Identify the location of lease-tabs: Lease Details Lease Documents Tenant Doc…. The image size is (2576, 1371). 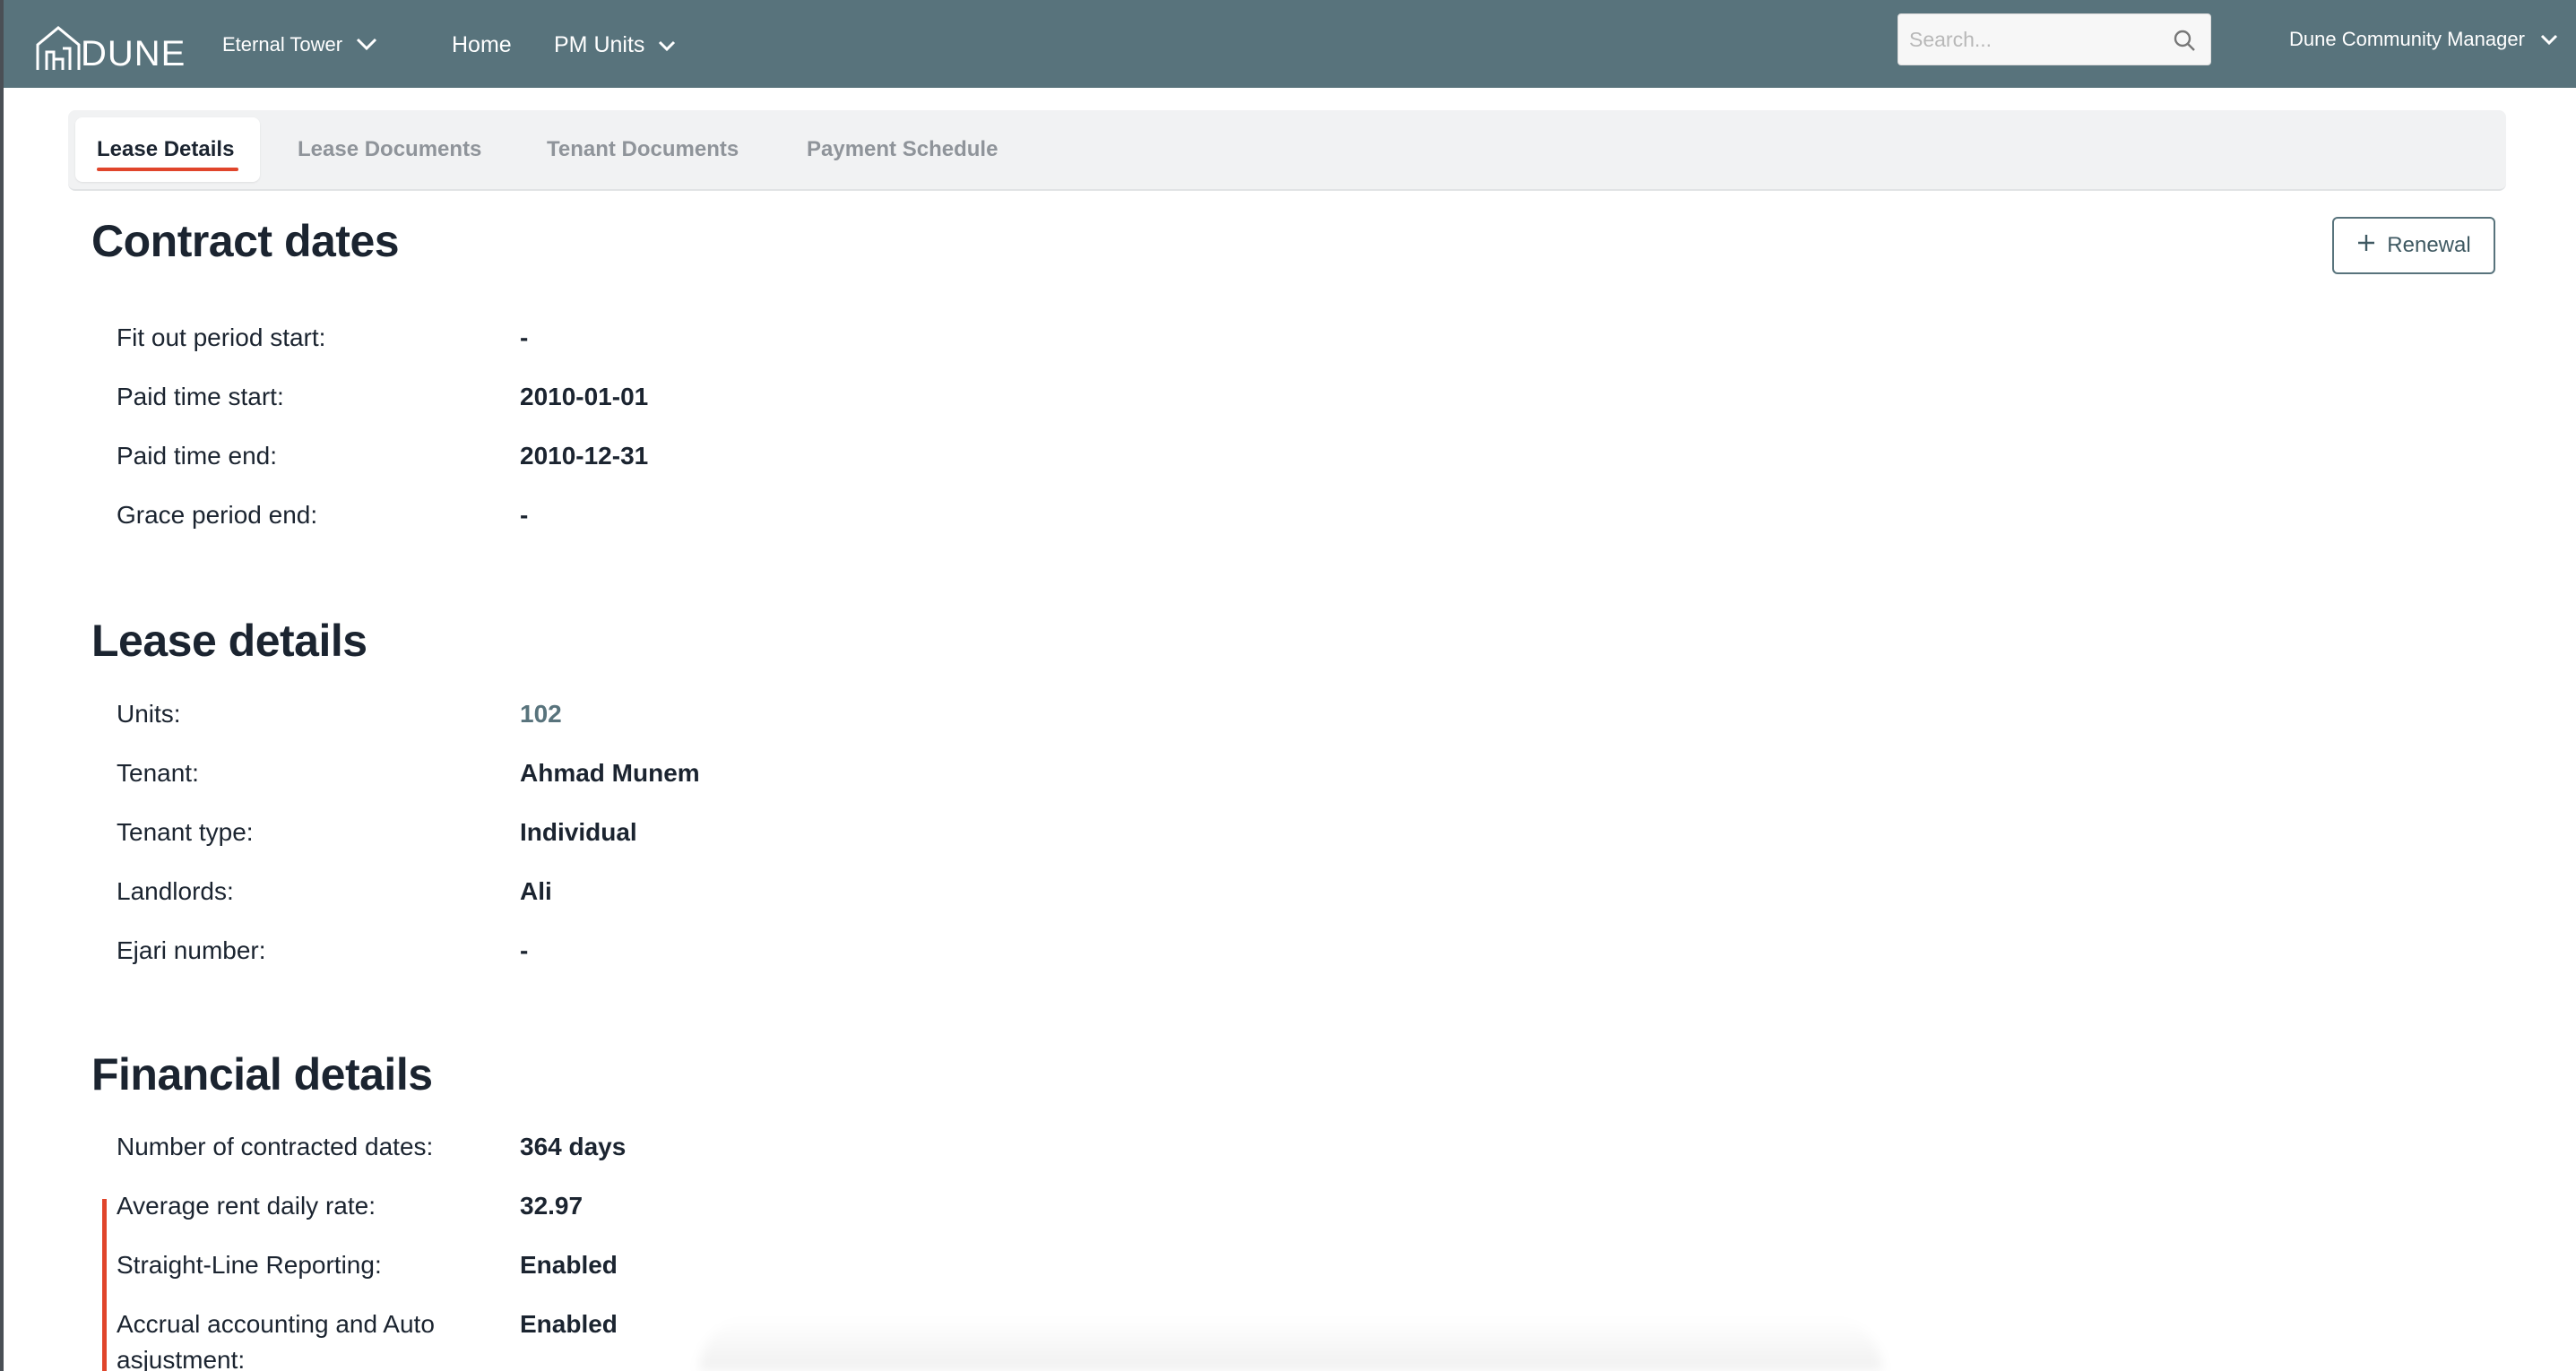
(1287, 150).